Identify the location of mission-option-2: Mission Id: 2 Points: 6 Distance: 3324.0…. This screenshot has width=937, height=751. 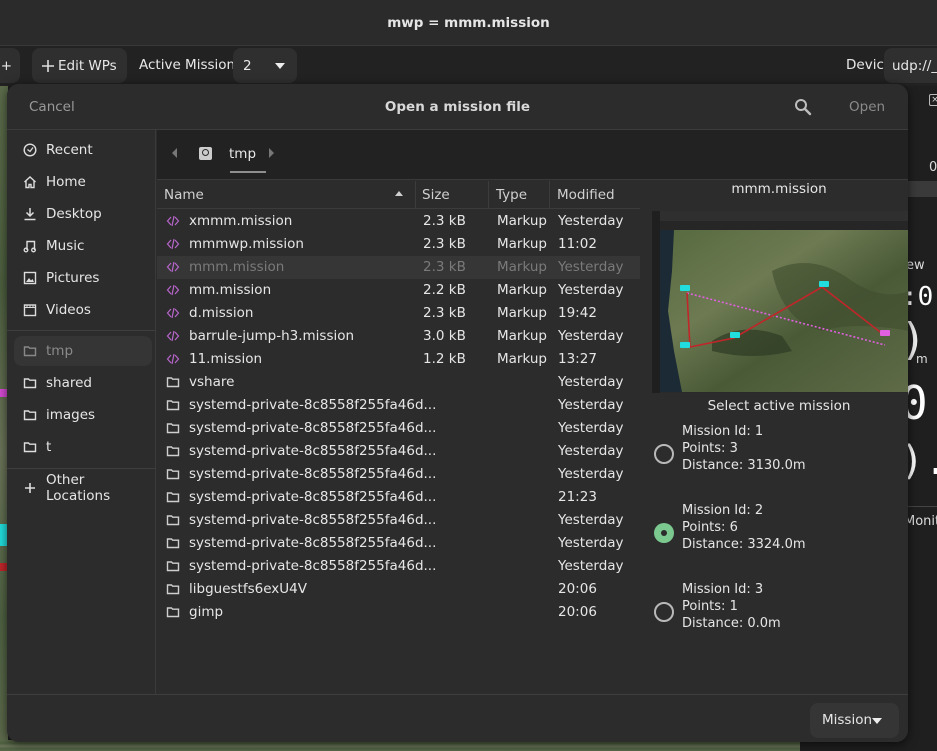
(774, 532).